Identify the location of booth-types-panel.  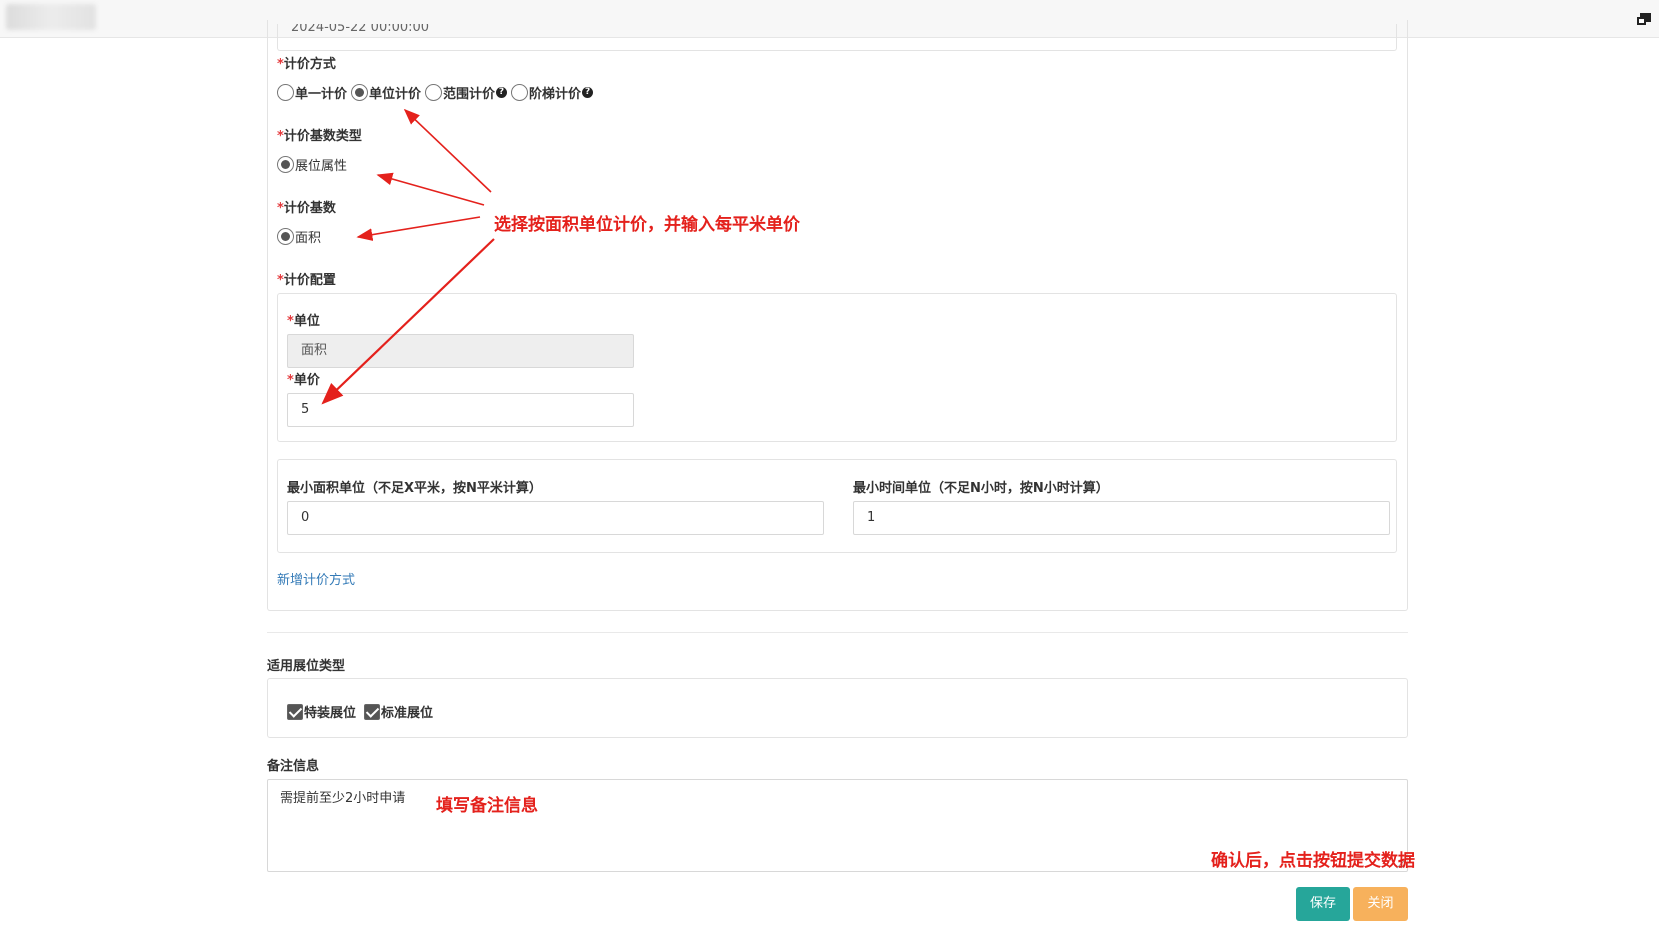
(837, 708).